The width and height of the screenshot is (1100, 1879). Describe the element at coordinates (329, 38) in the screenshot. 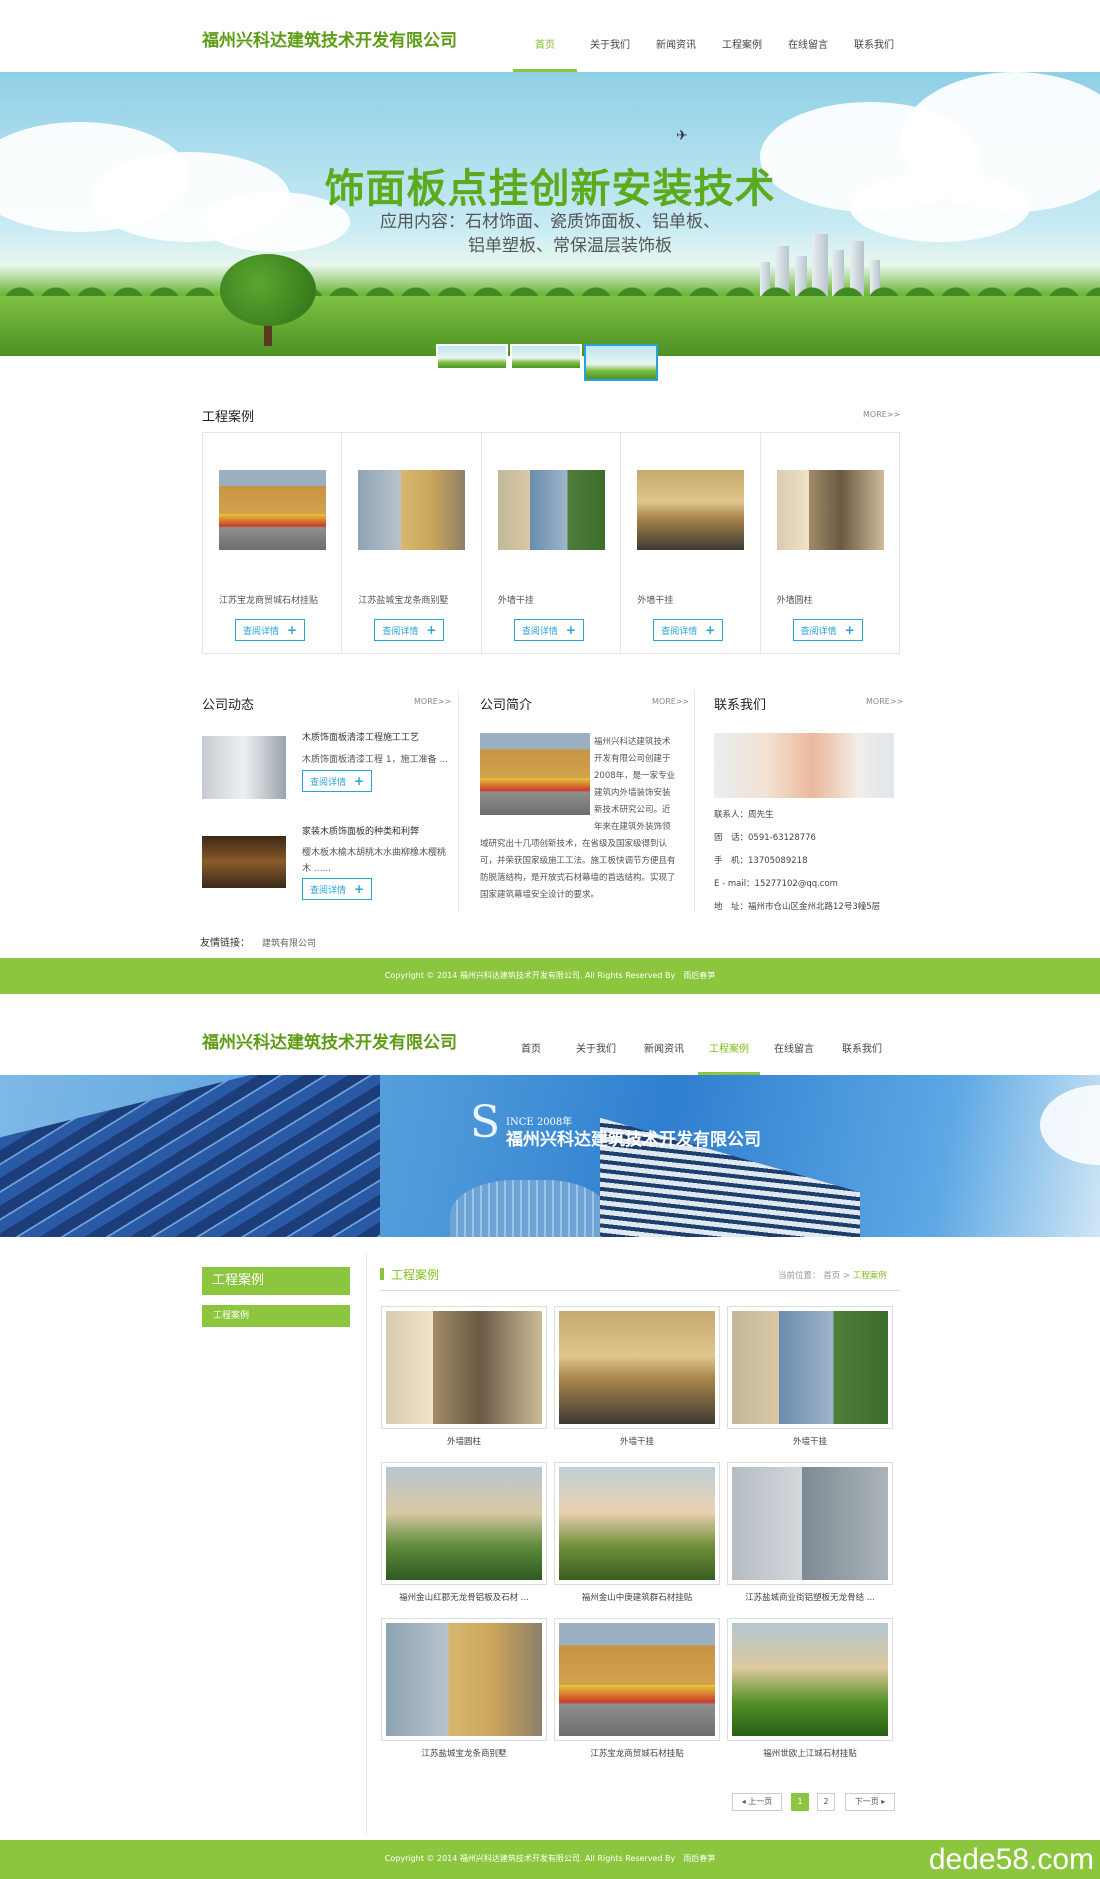

I see `site-logo: 福州兴科达建筑技术开发有限公司` at that location.